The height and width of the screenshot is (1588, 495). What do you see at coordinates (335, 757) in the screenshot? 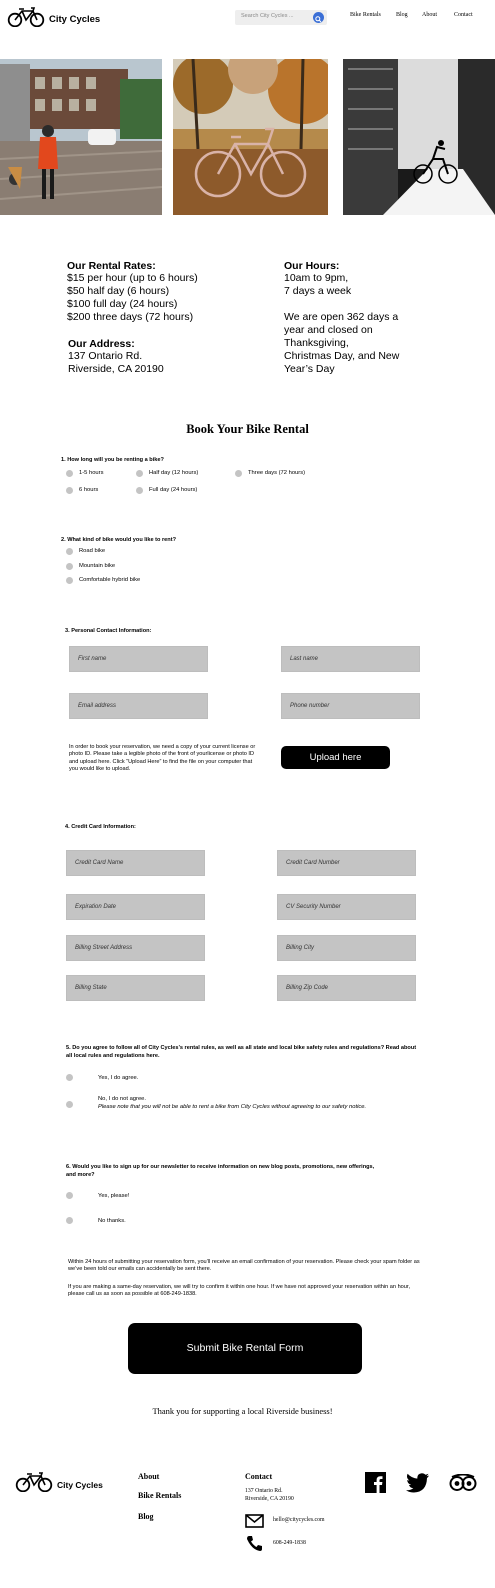
I see `upload-button: Upload here` at bounding box center [335, 757].